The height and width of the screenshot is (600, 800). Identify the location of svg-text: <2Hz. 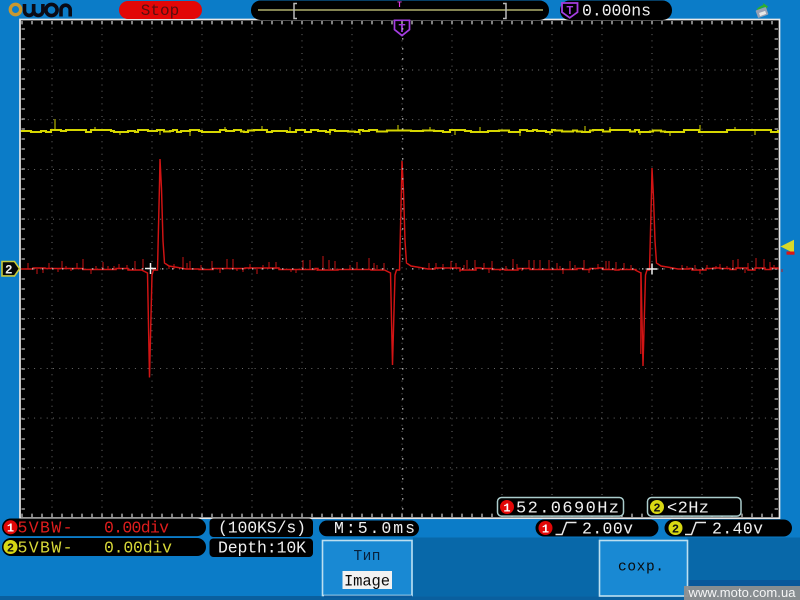
(688, 509).